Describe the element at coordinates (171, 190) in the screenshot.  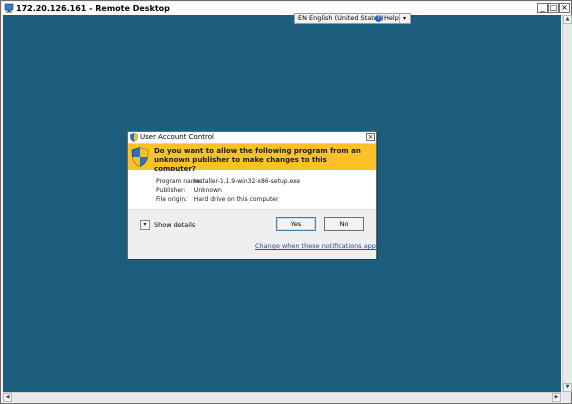
I see `detail-label: Publisher:` at that location.